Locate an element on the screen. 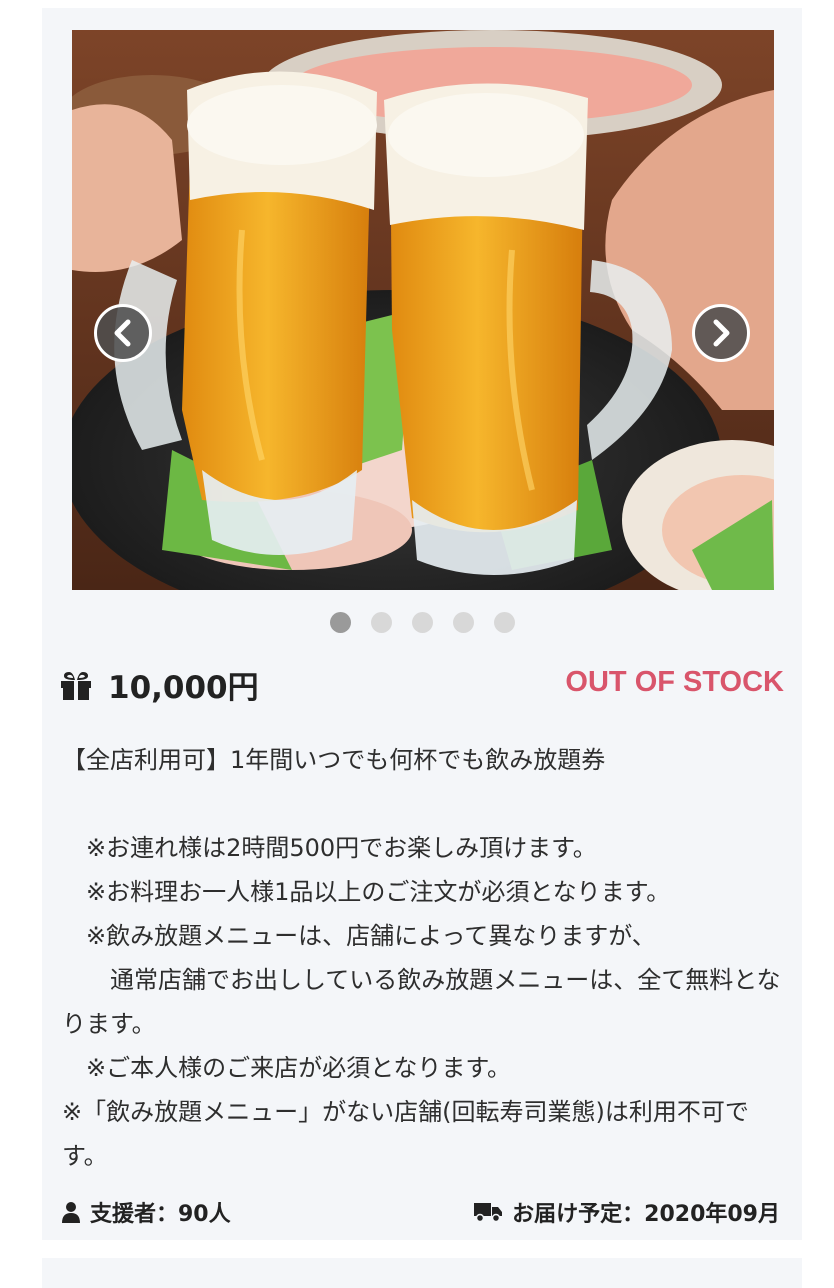  delivery-date: お届け予定：2020年09月 is located at coordinates (627, 1212).